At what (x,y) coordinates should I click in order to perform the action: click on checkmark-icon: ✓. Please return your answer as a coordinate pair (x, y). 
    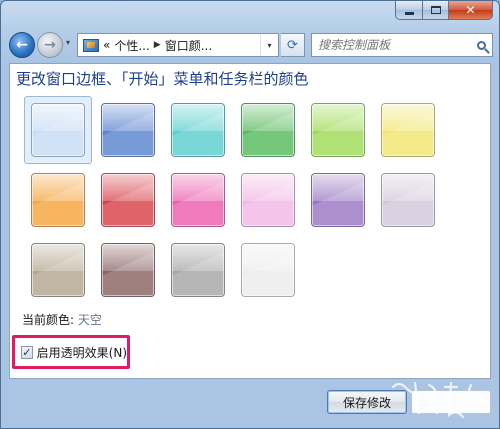
    Looking at the image, I should click on (27, 352).